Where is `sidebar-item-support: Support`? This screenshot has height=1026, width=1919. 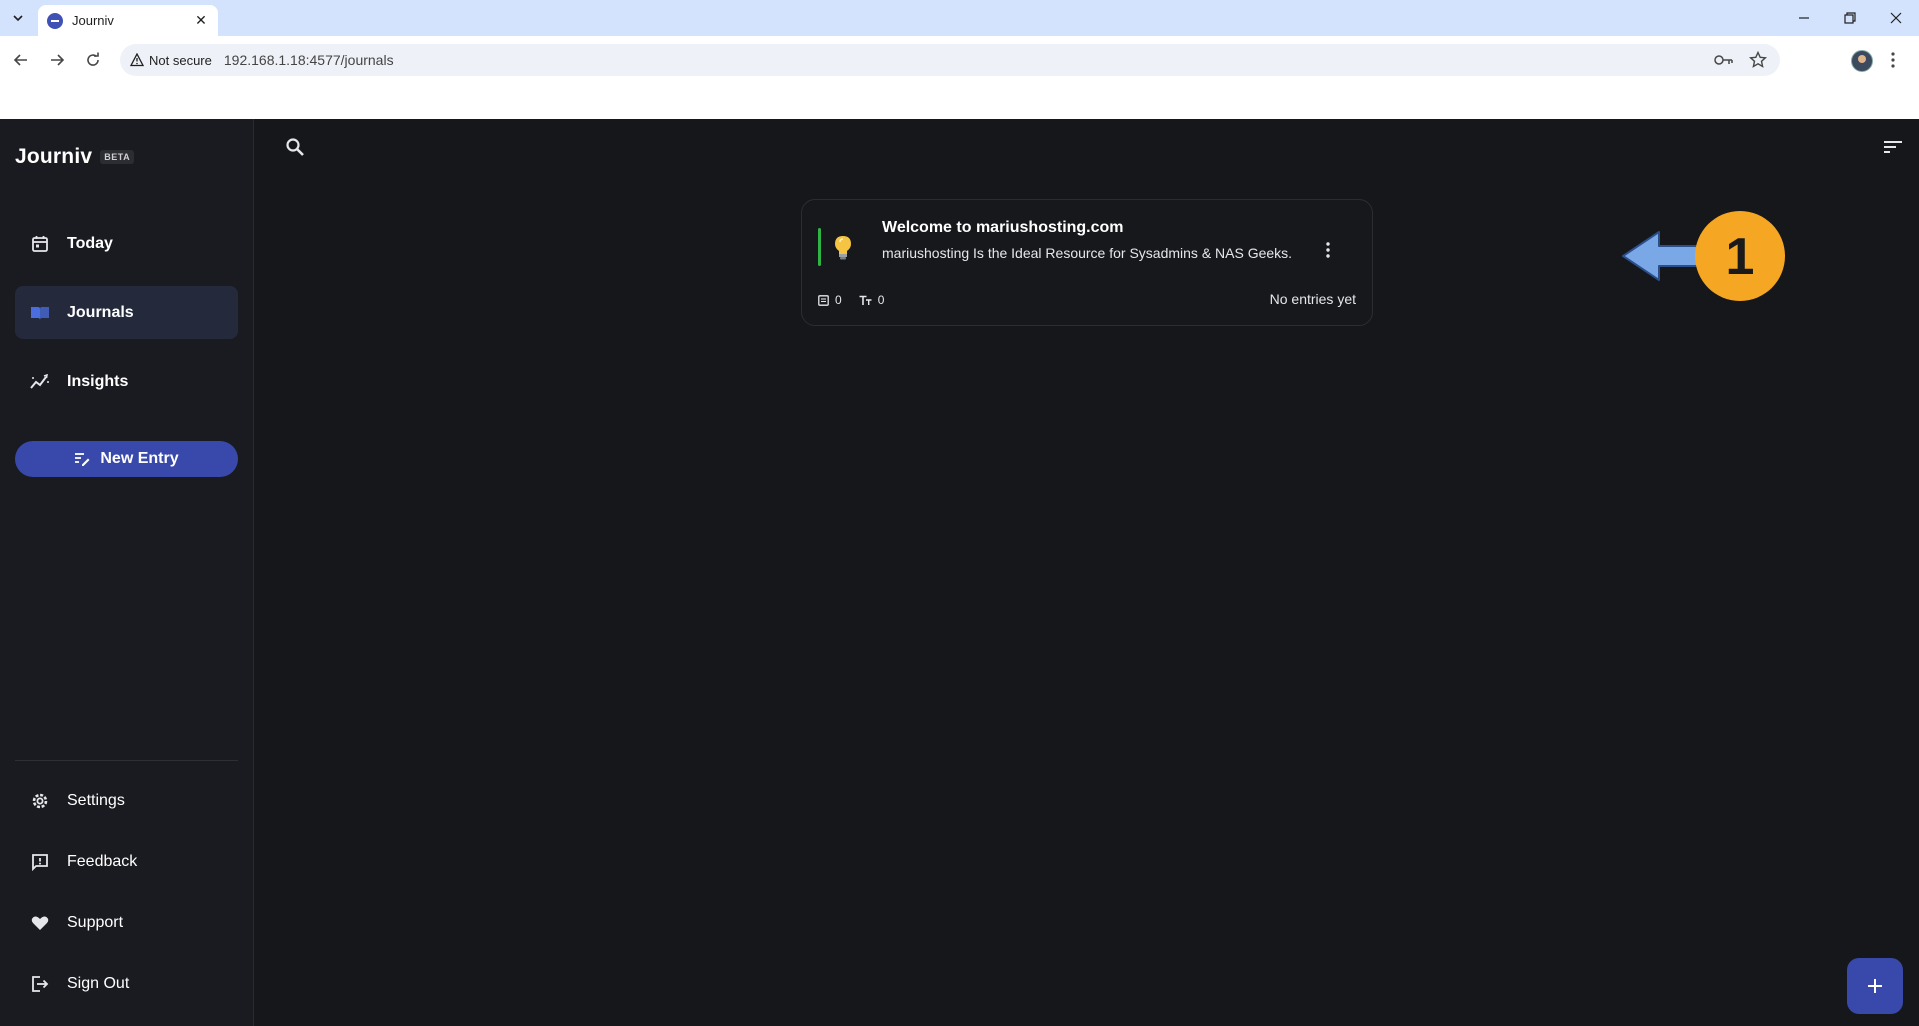
sidebar-item-support: Support is located at coordinates (126, 923).